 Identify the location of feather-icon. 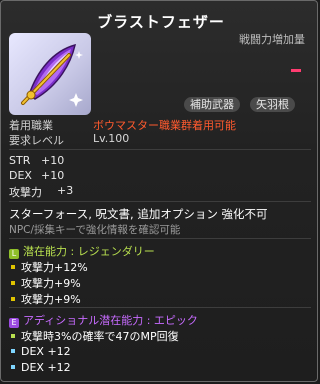
(52, 75).